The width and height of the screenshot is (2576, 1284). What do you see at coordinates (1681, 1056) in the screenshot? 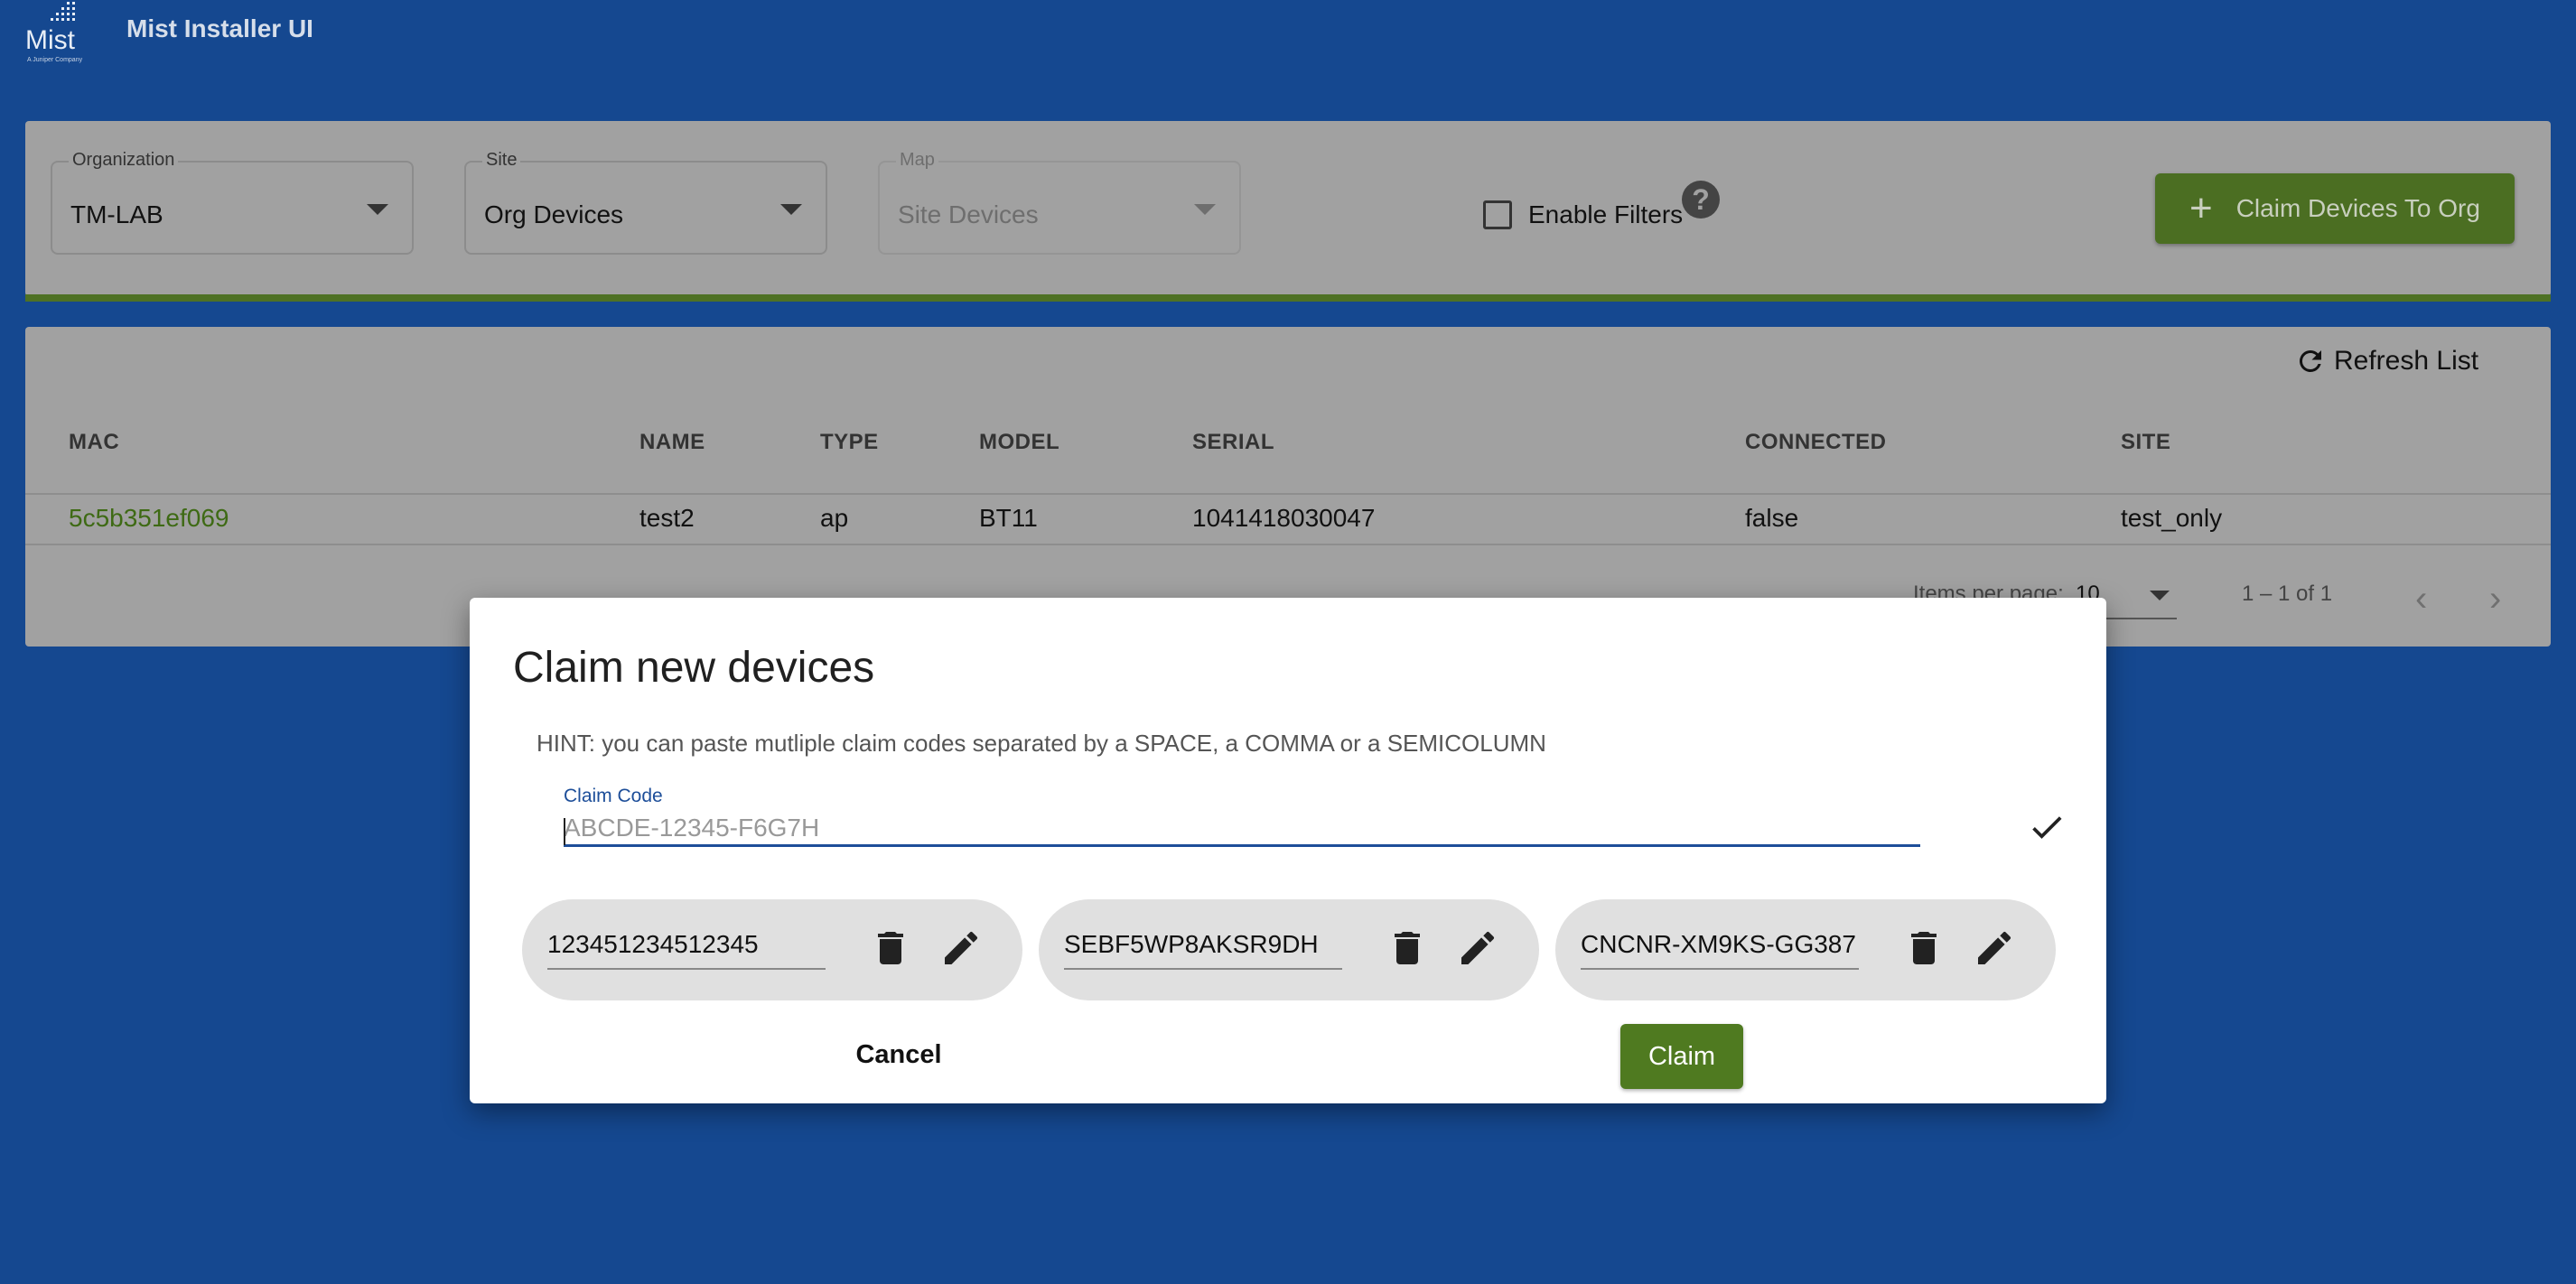
I see `claim-button: Claim` at bounding box center [1681, 1056].